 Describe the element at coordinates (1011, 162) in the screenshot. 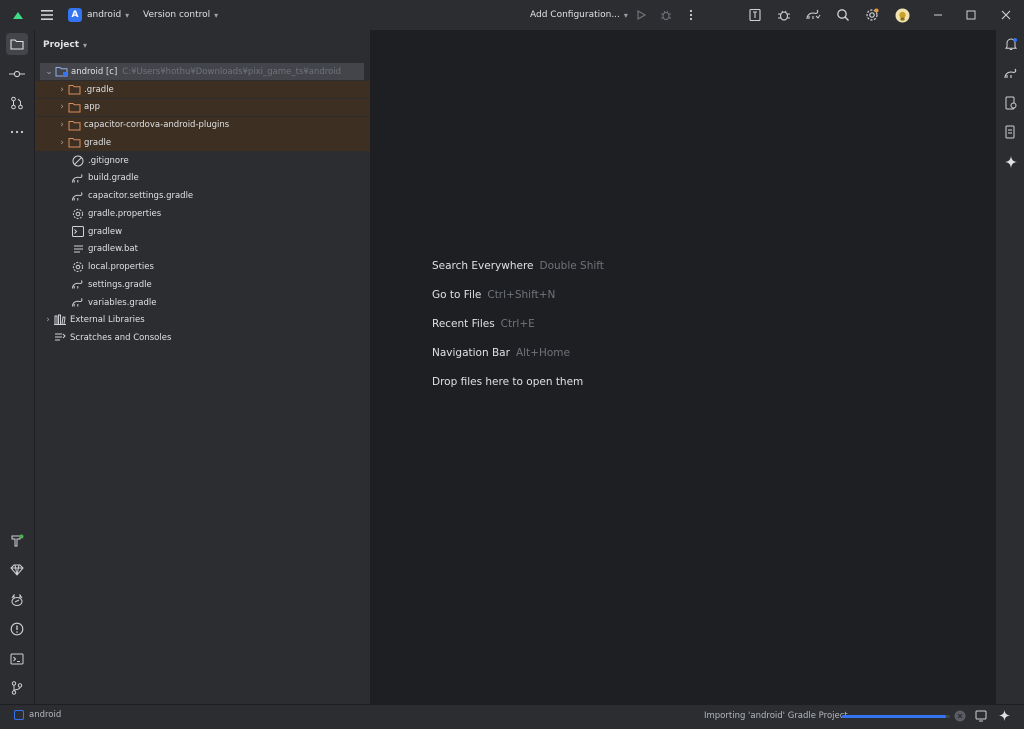

I see `ai-assistant-sparkle-icon` at that location.